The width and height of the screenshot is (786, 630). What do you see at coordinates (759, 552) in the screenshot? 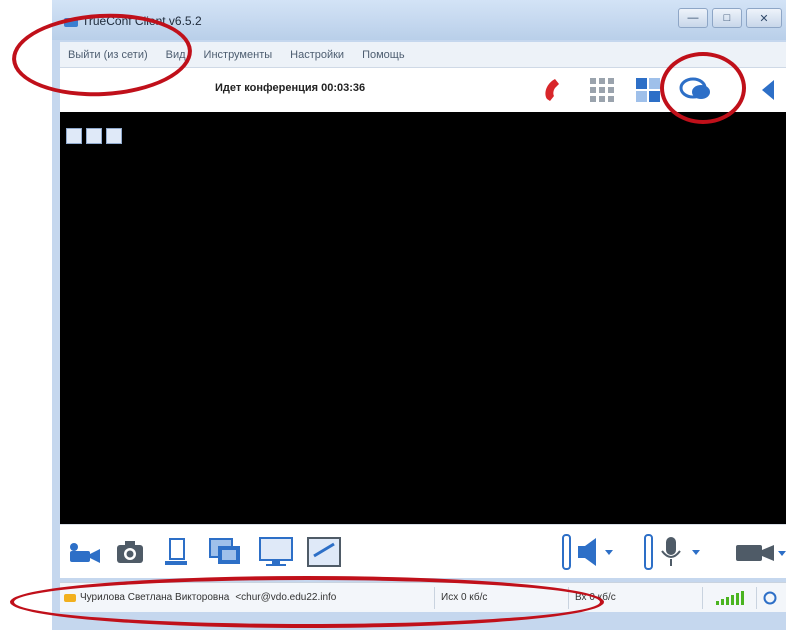
I see `video-camera-icon` at bounding box center [759, 552].